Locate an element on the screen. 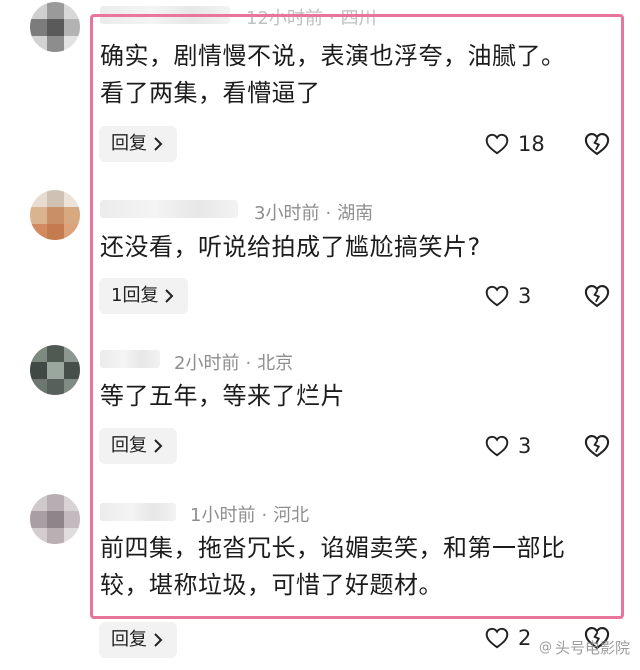 The height and width of the screenshot is (670, 640). like-button: 2 is located at coordinates (507, 638).